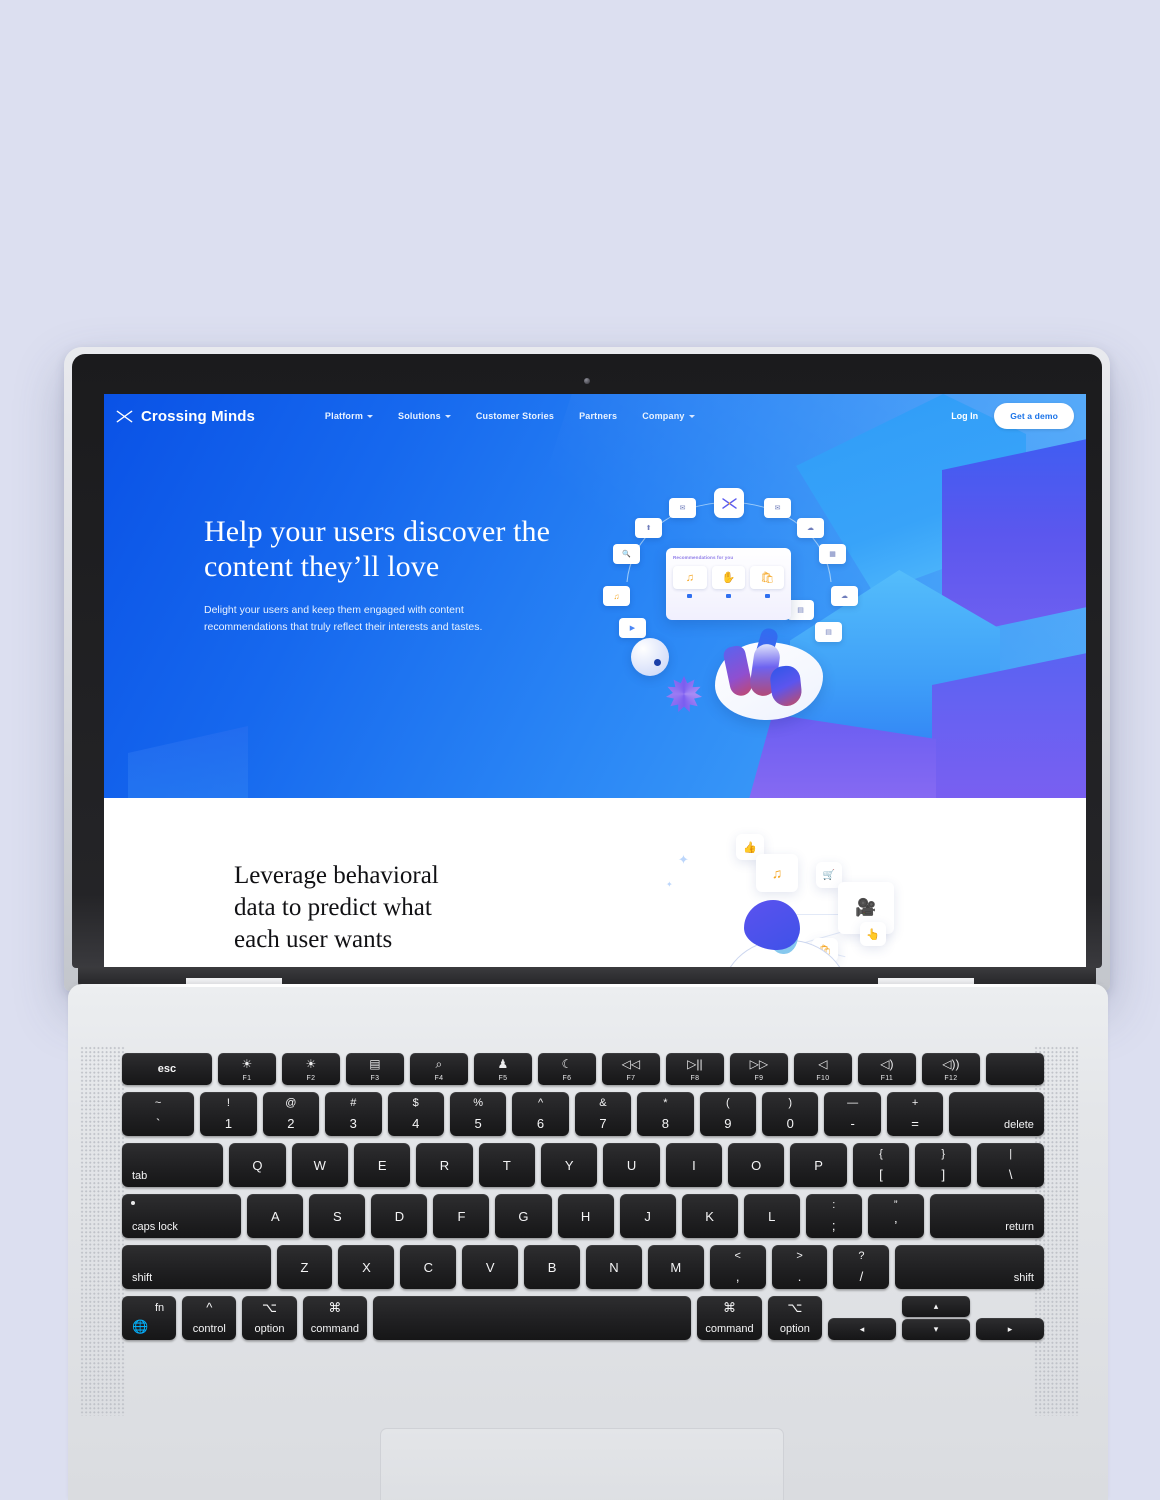 This screenshot has width=1160, height=1500. What do you see at coordinates (515, 416) in the screenshot?
I see `nav-item-customer-stories: Customer Stories` at bounding box center [515, 416].